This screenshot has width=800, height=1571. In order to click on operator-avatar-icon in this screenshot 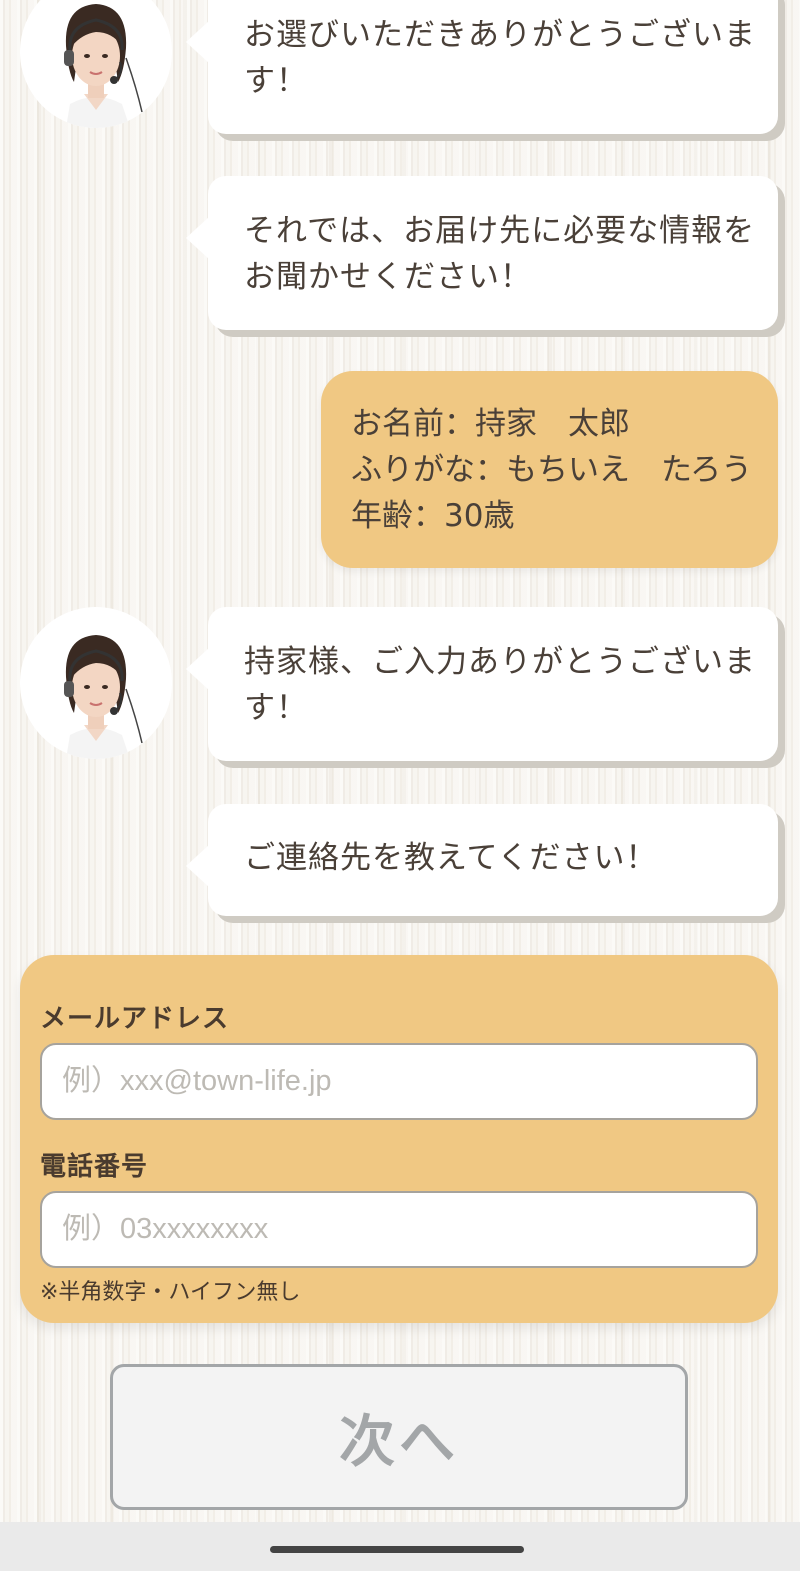, I will do `click(96, 64)`.